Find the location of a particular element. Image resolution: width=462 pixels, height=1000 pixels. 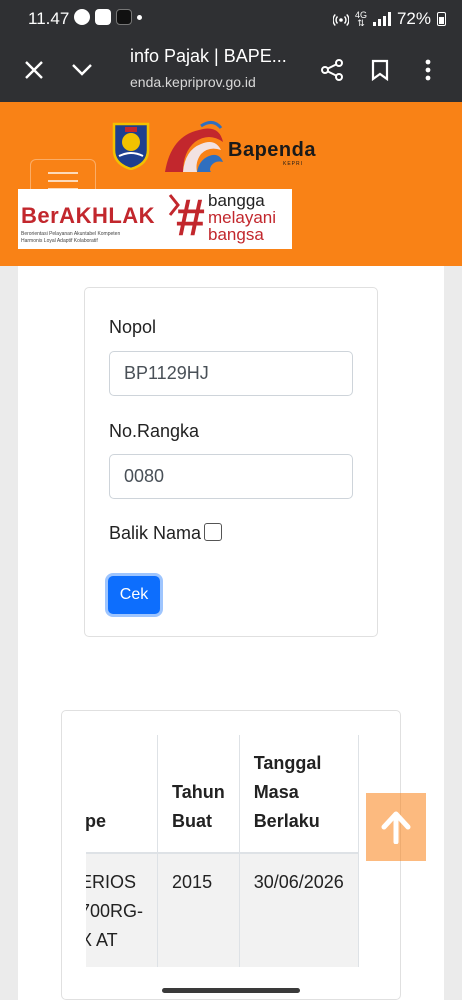

chevron-down-icon is located at coordinates (82, 70).